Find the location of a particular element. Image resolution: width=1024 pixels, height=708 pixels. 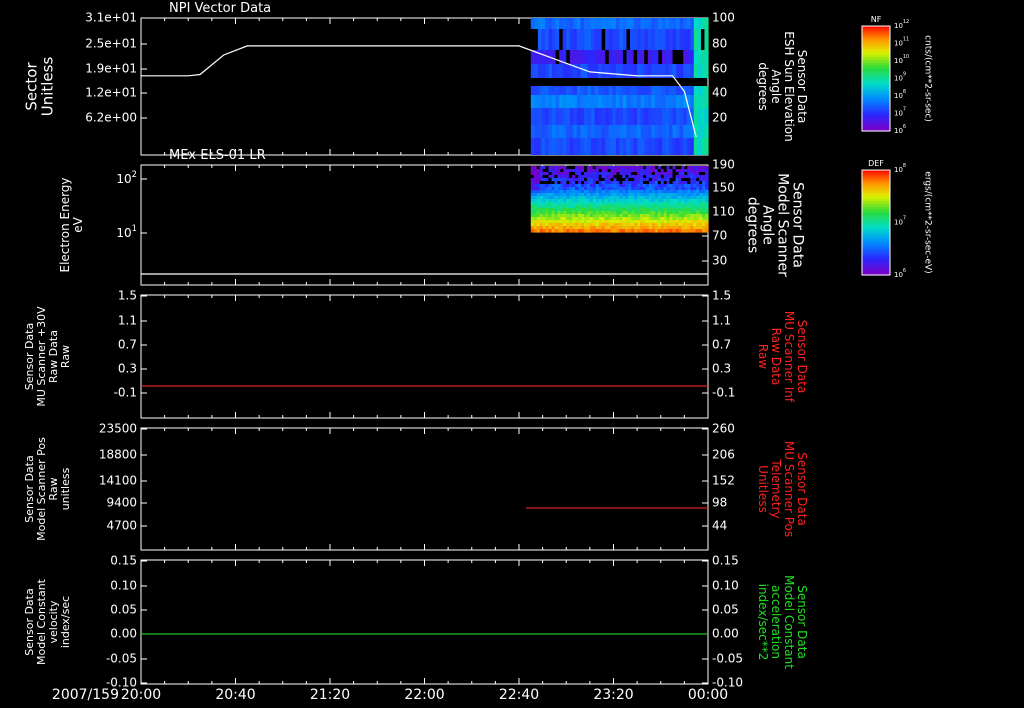

y-tick-label-right: 150 is located at coordinates (723, 188).